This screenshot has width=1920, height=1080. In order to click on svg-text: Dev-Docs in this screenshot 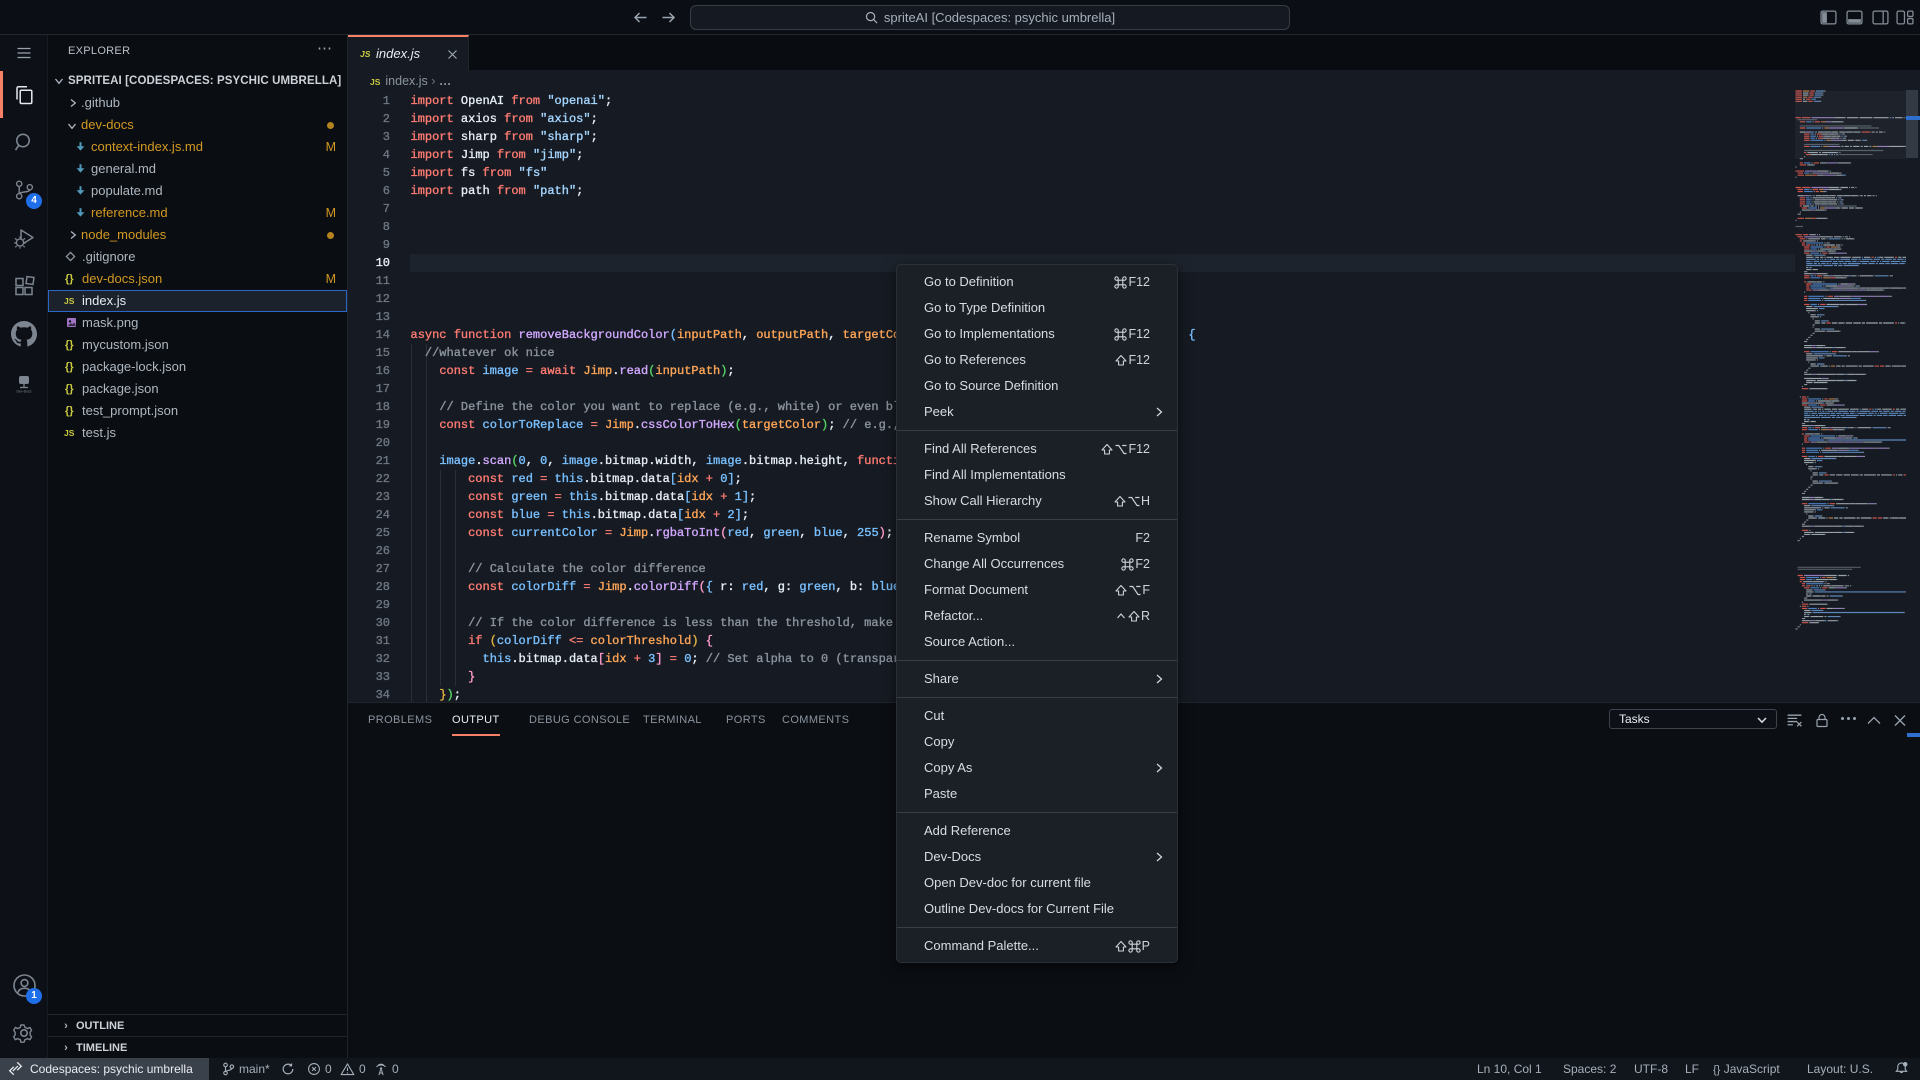, I will do `click(24, 392)`.